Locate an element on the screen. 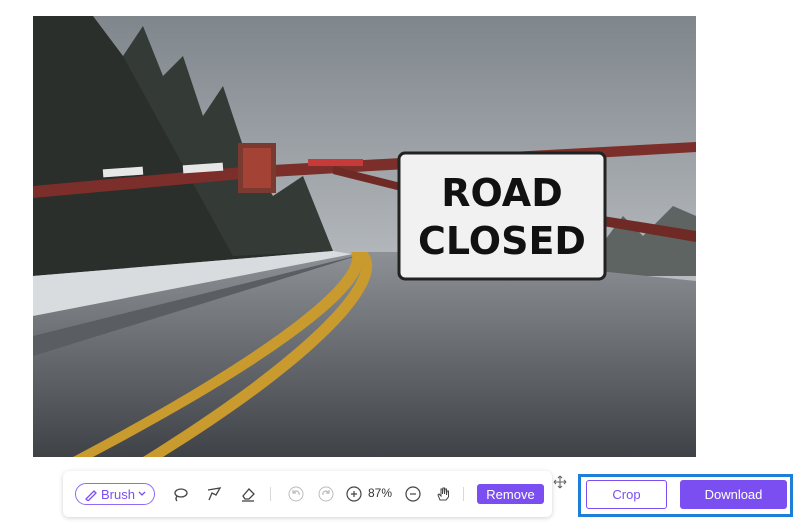  chevron-down-icon is located at coordinates (142, 493).